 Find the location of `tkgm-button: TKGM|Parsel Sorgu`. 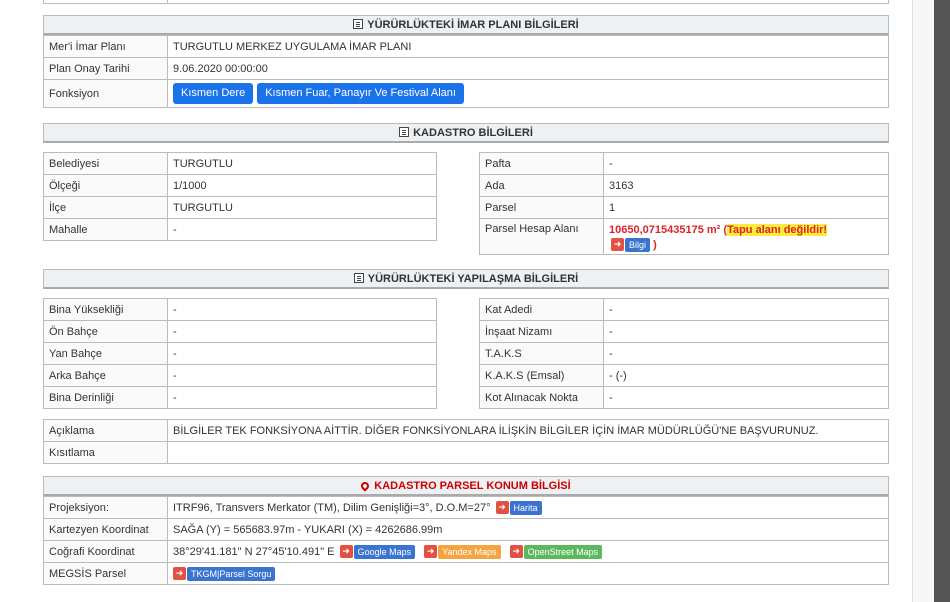

tkgm-button: TKGM|Parsel Sorgu is located at coordinates (231, 573).